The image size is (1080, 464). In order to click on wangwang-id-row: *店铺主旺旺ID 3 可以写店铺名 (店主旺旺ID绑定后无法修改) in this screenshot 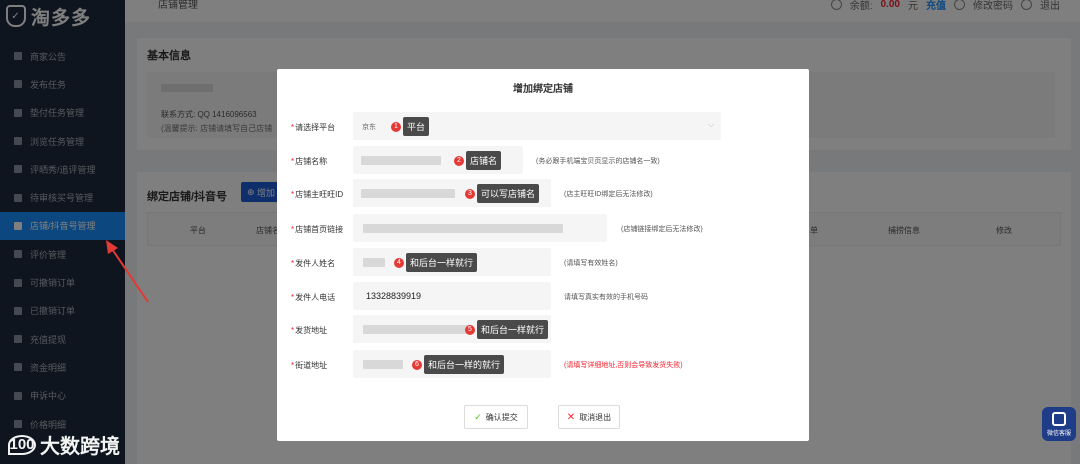, I will do `click(543, 193)`.